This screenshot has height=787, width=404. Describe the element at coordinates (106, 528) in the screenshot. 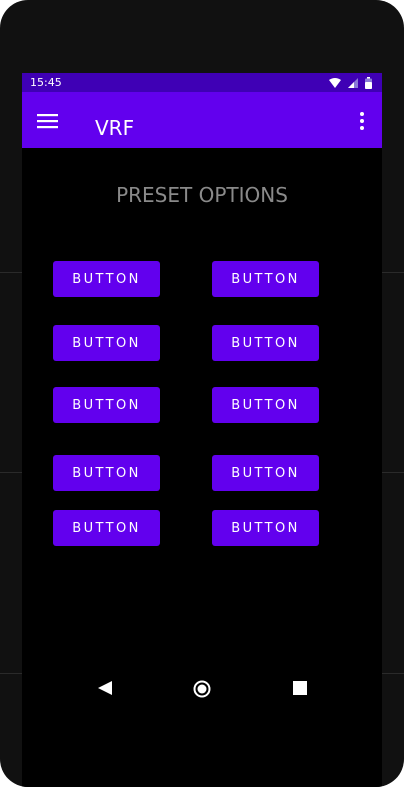

I see `preset-button-9: BUTTON` at that location.